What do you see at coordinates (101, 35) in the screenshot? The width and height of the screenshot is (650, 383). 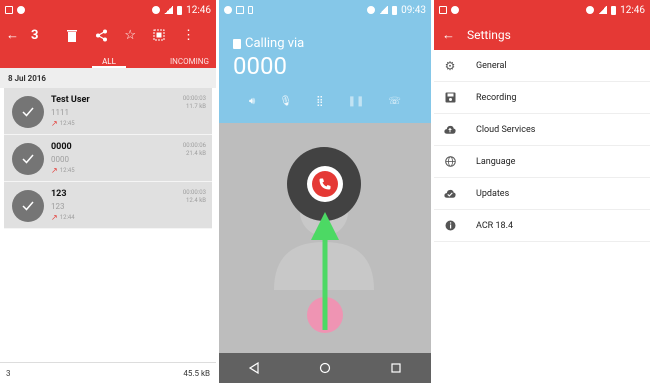 I see `share-icon` at bounding box center [101, 35].